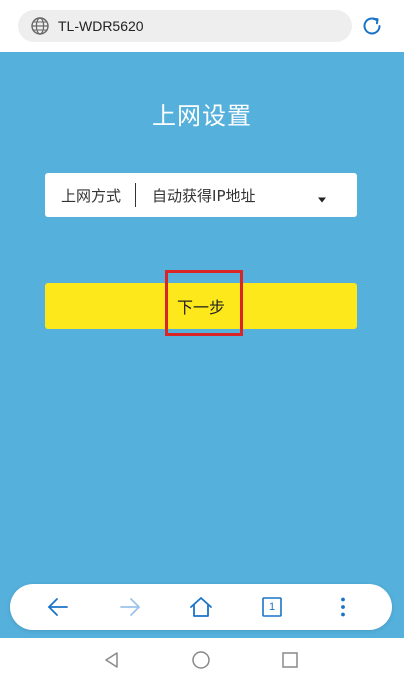  Describe the element at coordinates (204, 195) in the screenshot. I see `connection-type-value: 自动获得IP地址` at that location.